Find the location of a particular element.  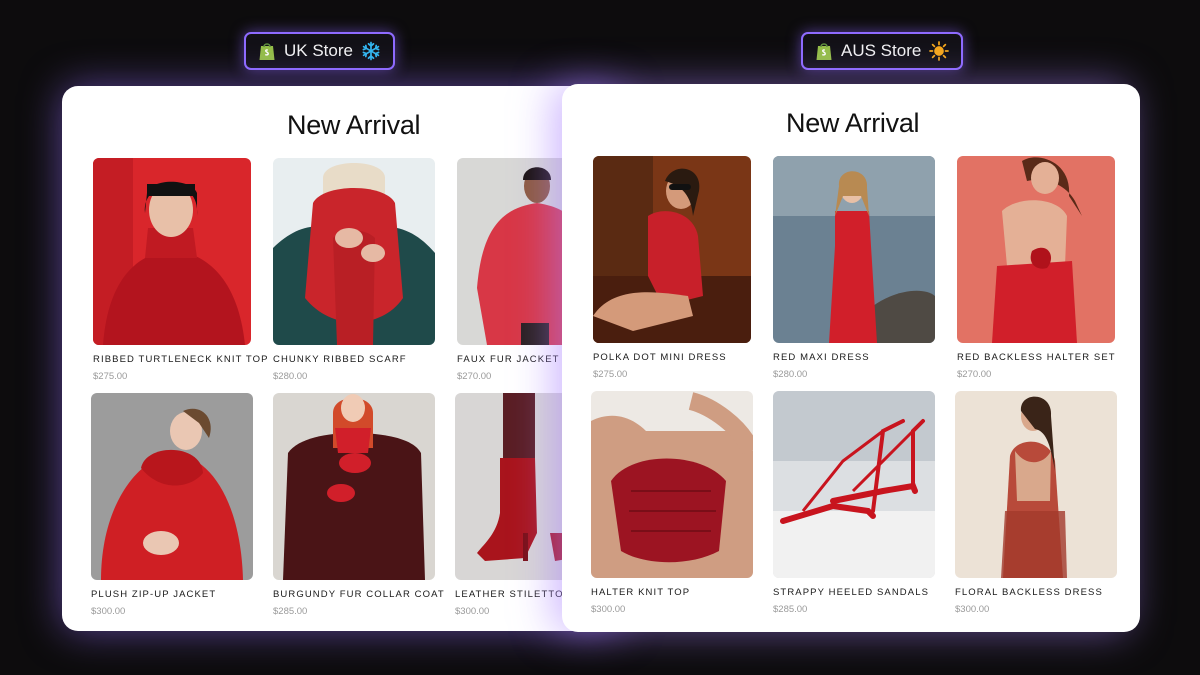

product-card: FLORAL BACKLESS DRESS $300.00 is located at coordinates (1036, 503).